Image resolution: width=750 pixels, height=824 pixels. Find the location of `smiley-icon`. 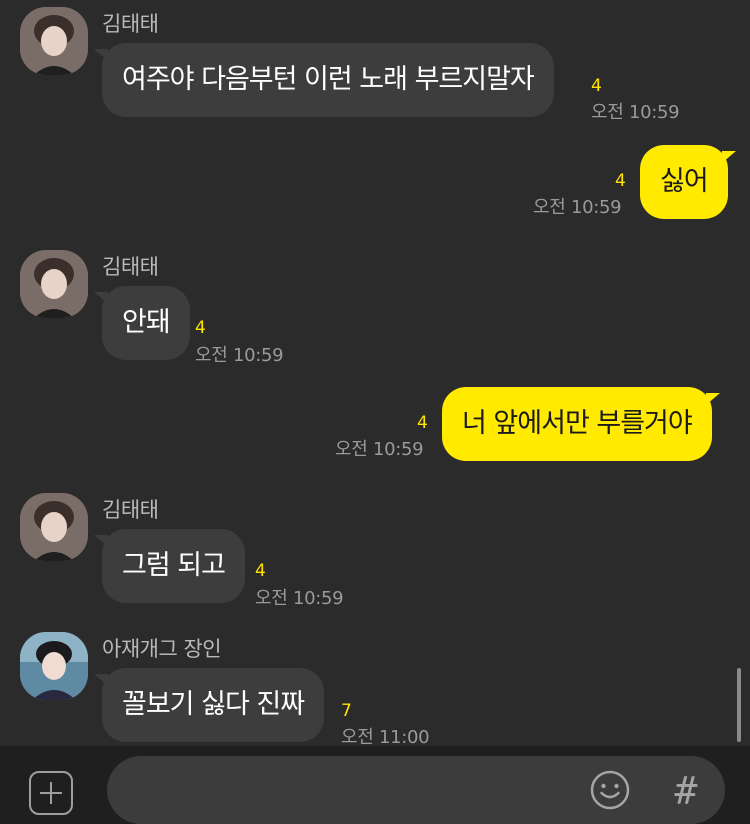

smiley-icon is located at coordinates (610, 790).